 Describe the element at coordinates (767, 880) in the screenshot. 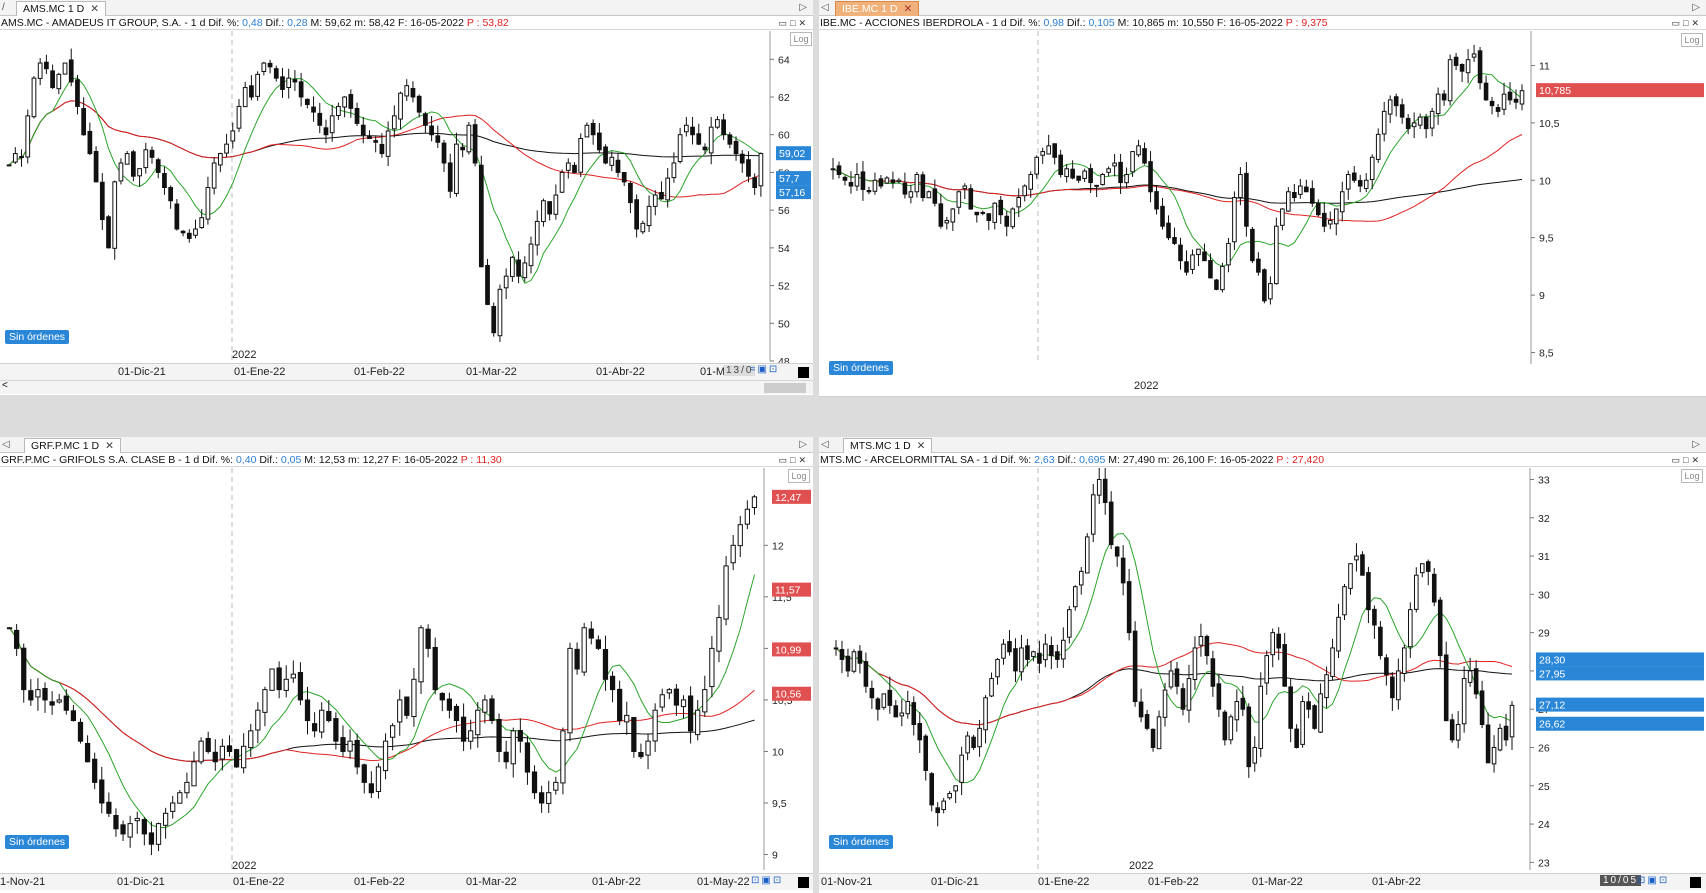

I see `chart-controls: ⊡▣⊡` at that location.